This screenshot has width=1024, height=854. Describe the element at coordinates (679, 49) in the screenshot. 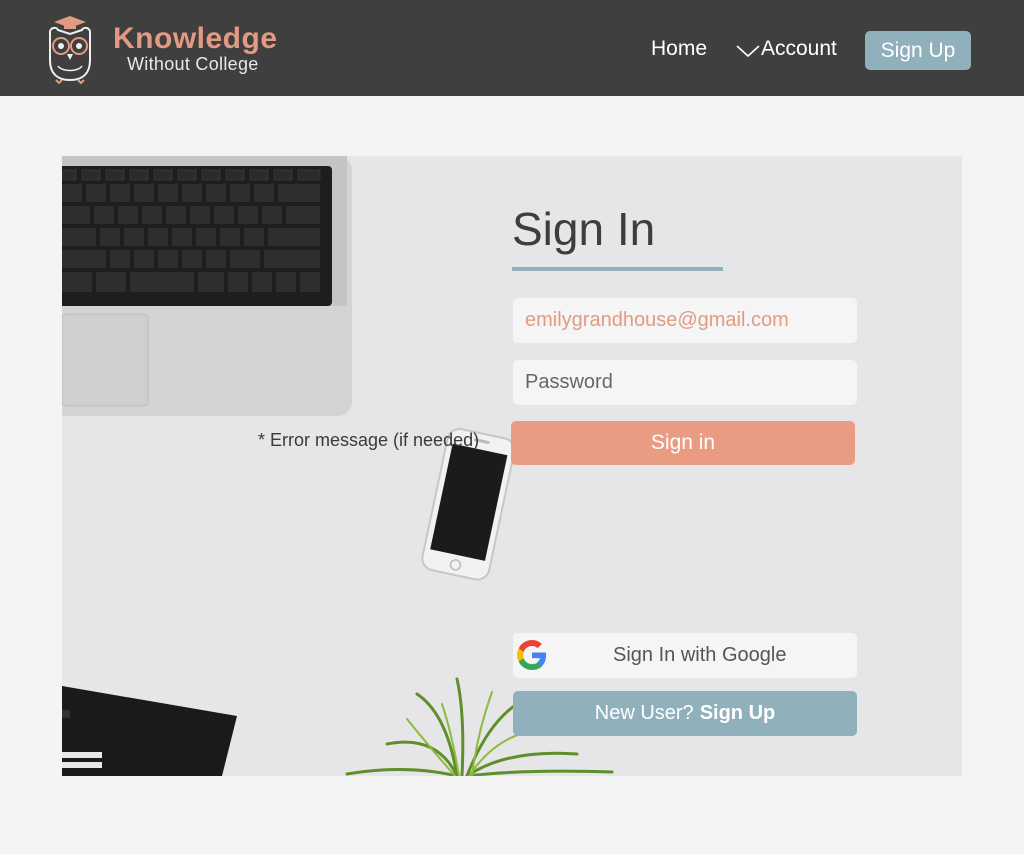

I see `nav-home-link: Home` at that location.